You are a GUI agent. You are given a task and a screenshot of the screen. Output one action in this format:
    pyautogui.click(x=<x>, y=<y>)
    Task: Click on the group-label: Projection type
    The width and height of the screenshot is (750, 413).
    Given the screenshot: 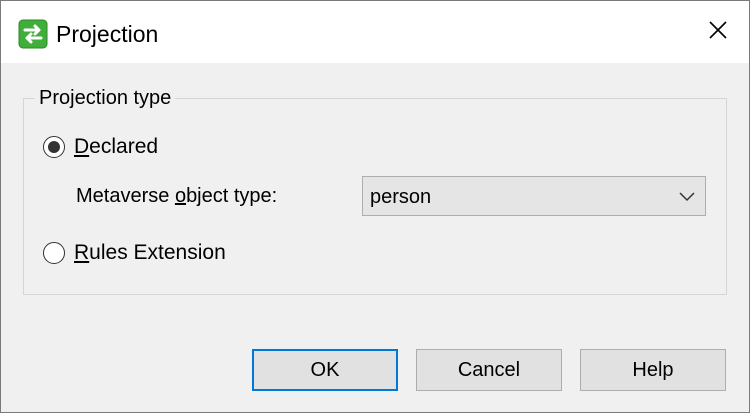 What is the action you would take?
    pyautogui.click(x=105, y=98)
    